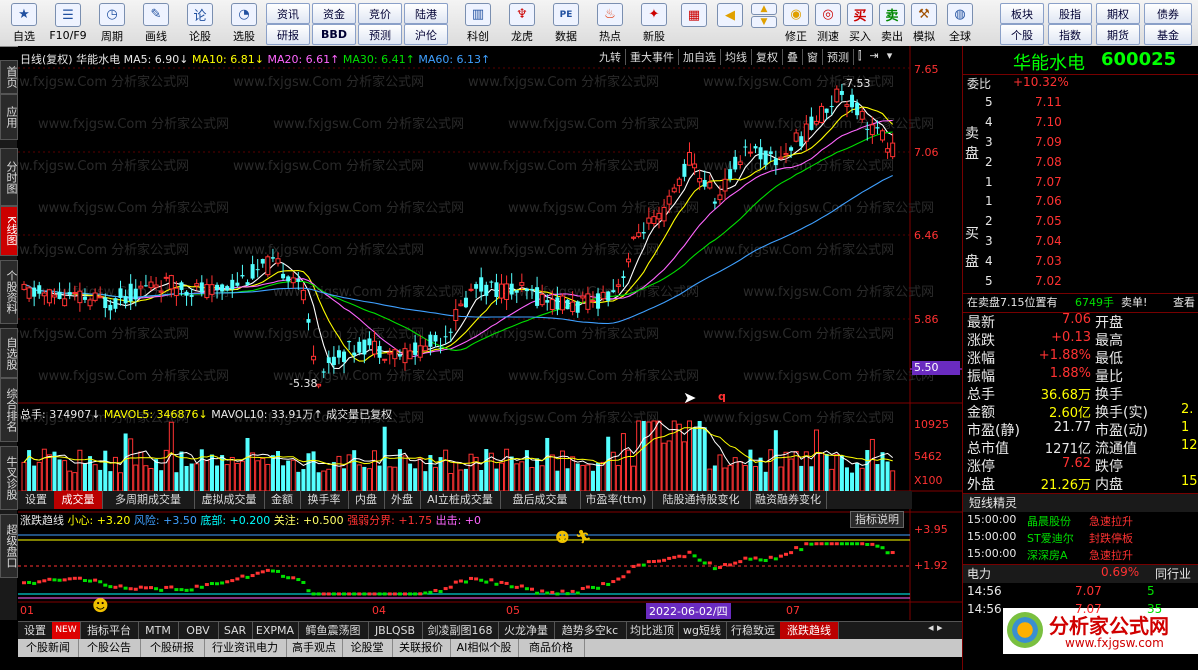 Image resolution: width=1198 pixels, height=670 pixels. I want to click on short-wizard-item: 15:00:00 ST爱迪尔 封跌停板, so click(1080, 538).